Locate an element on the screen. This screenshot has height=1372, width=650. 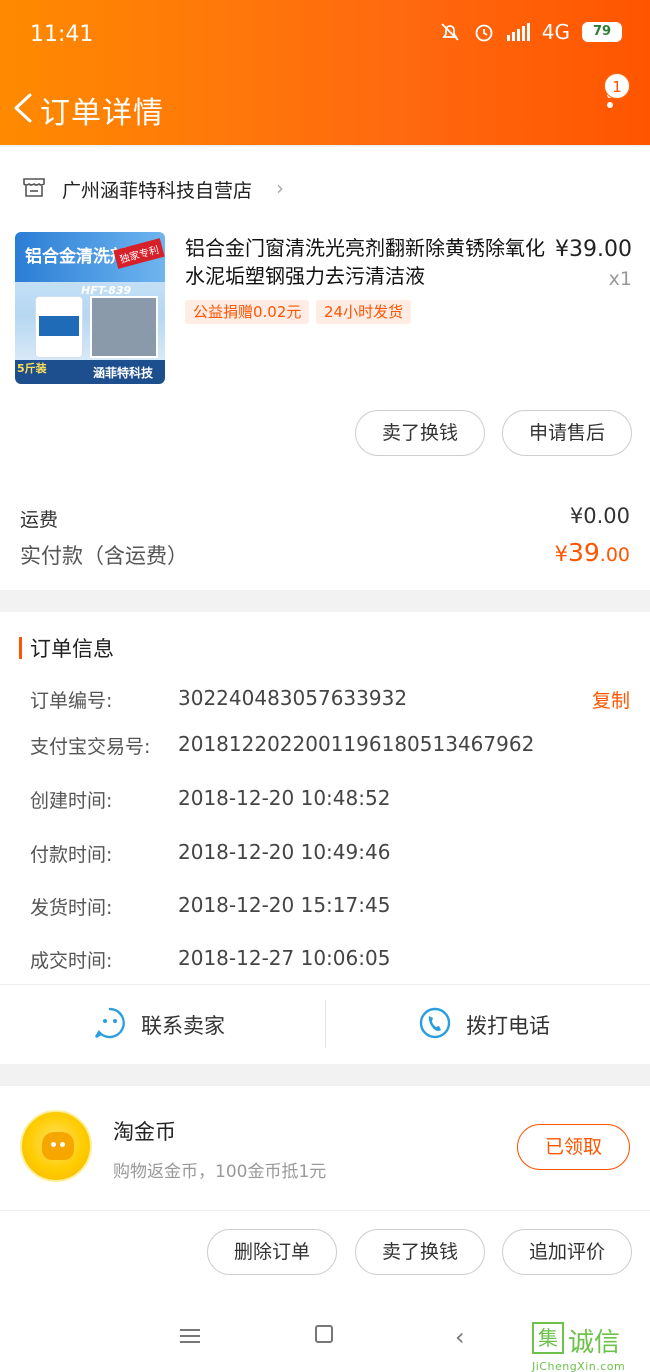
status-icons: 4G 79 is located at coordinates (530, 32).